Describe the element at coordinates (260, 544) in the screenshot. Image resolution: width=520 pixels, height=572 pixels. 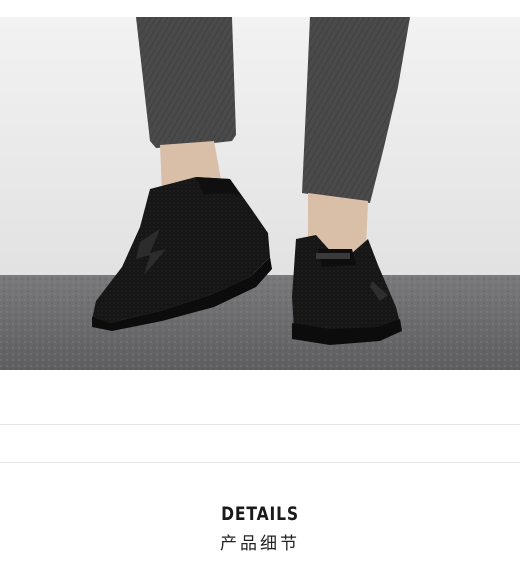
I see `details-subtitle: 产品细节` at that location.